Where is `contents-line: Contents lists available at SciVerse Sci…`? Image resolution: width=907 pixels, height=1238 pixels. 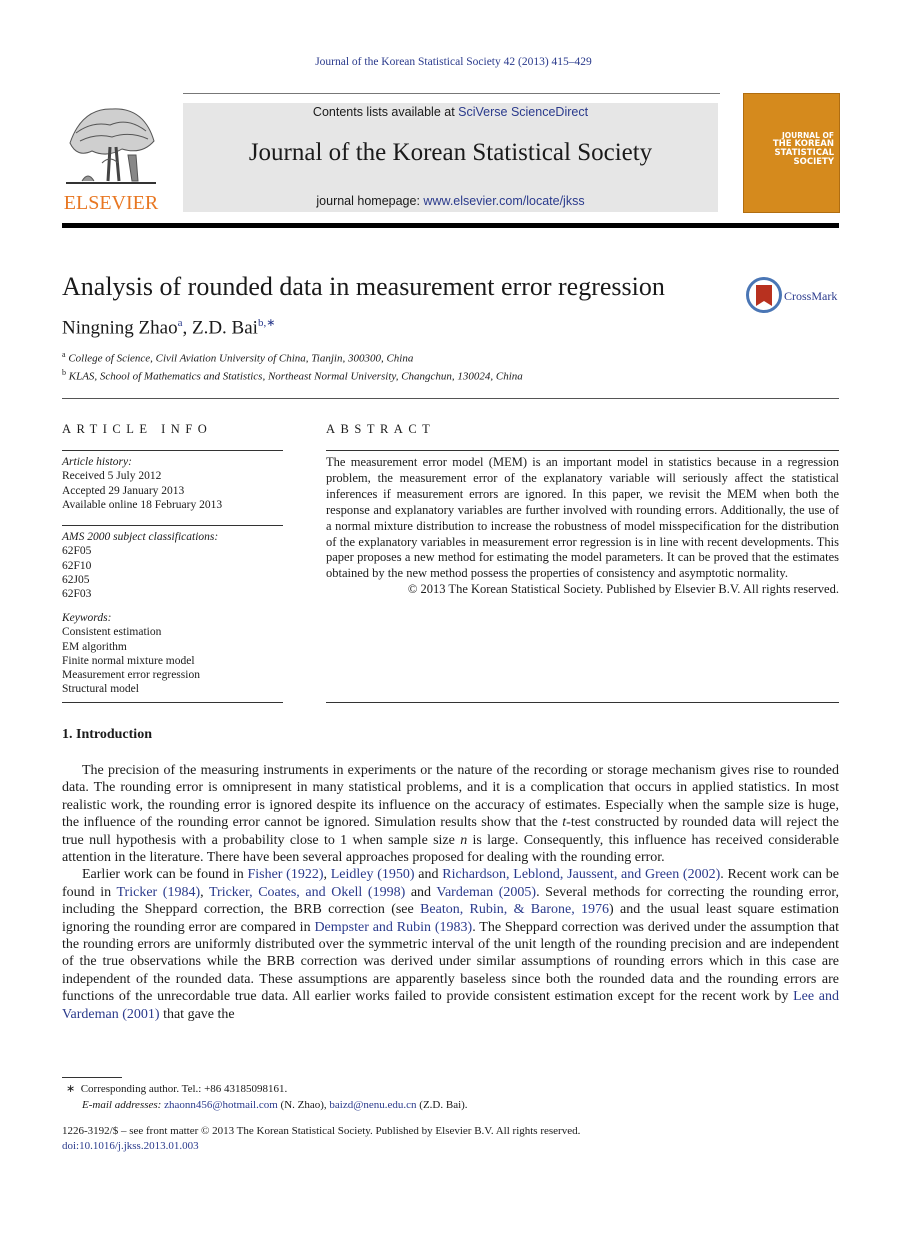
contents-line: Contents lists available at SciVerse Sci… is located at coordinates (450, 112).